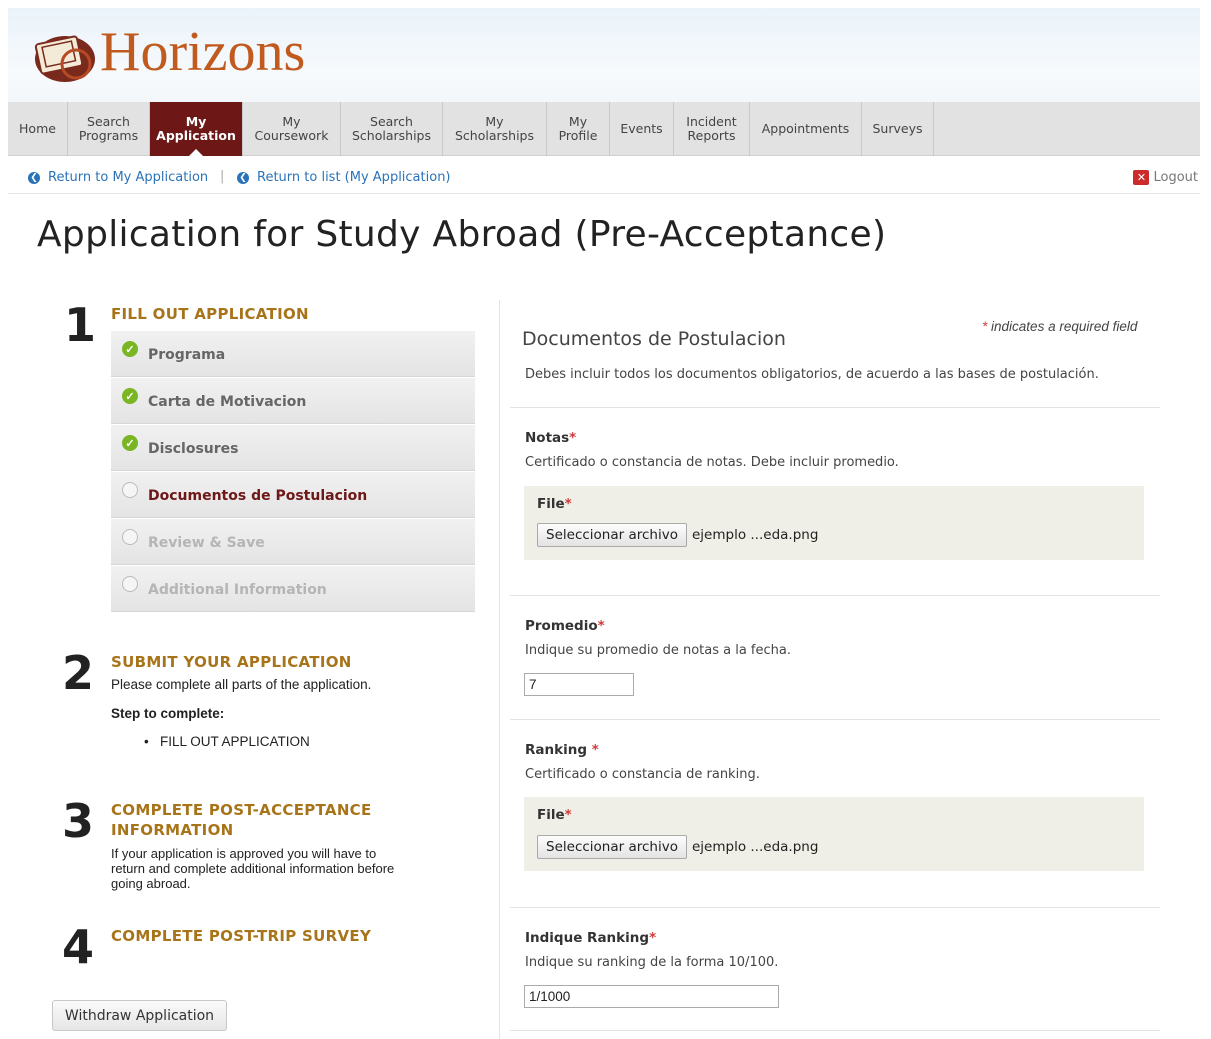  What do you see at coordinates (755, 535) in the screenshot?
I see `notas-file-name: ejemplo ...eda.png` at bounding box center [755, 535].